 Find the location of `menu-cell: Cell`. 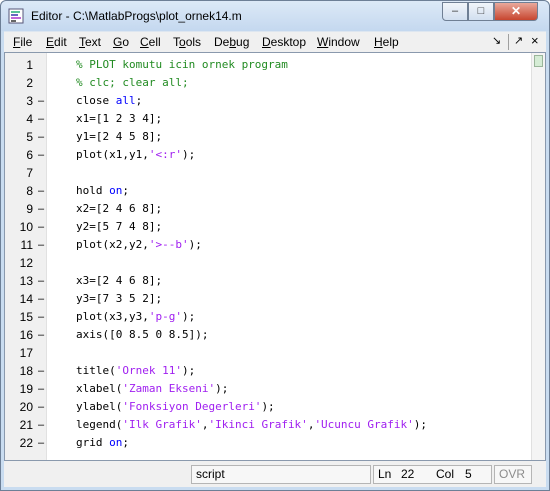

menu-cell: Cell is located at coordinates (150, 42).